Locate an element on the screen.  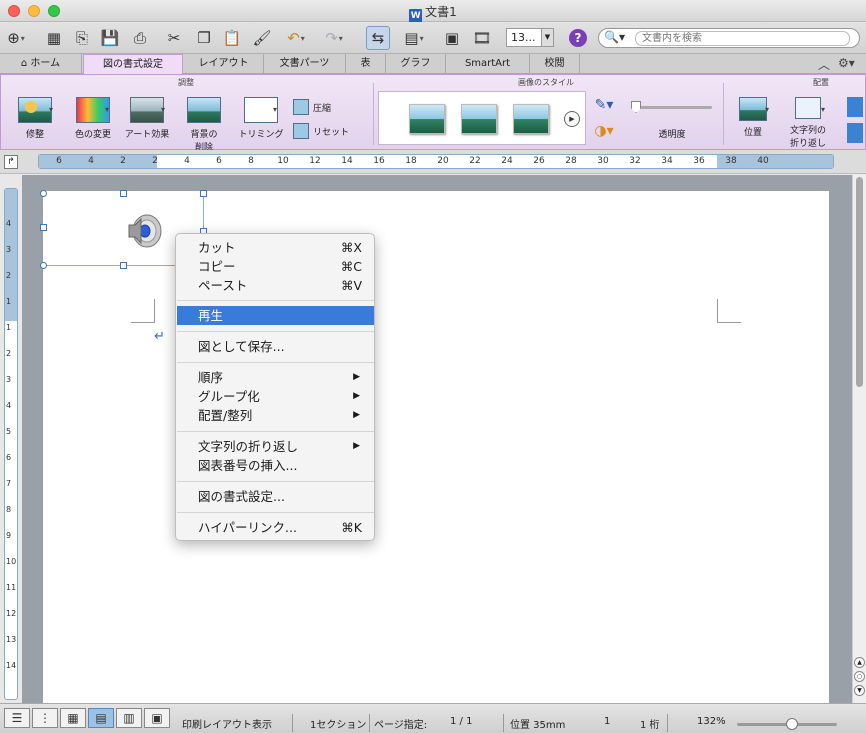
redo-icon: ↷ is located at coordinates (334, 38).